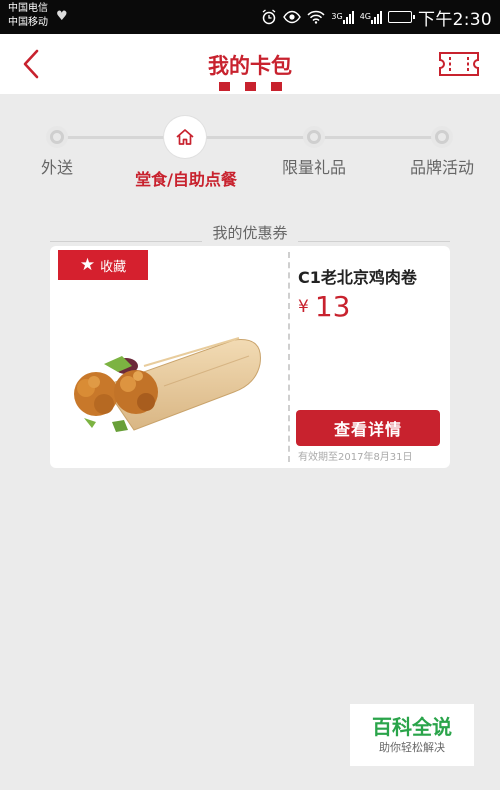 The height and width of the screenshot is (790, 500). Describe the element at coordinates (167, 384) in the screenshot. I see `chicken-wrap-image` at that location.